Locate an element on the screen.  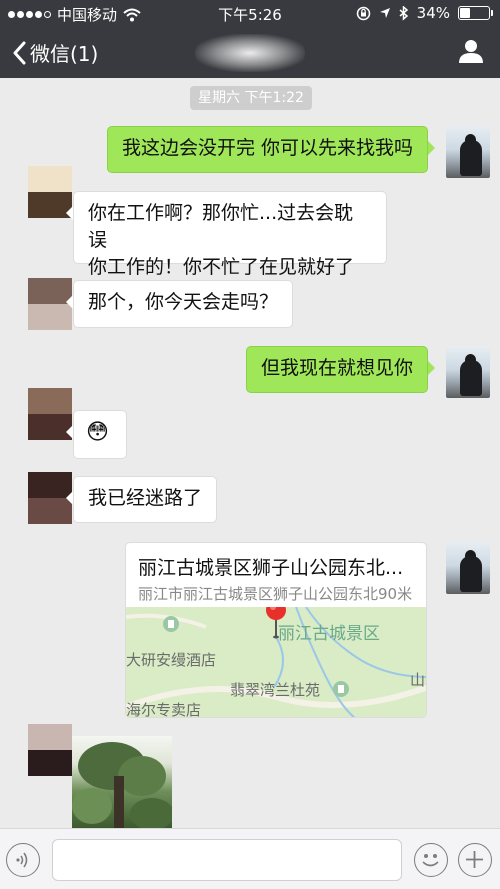
contact-message-bubble: 你在工作啊？那你忙...过去会耽误 你工作的！你不忙了在见就好了 is located at coordinates (226, 234).